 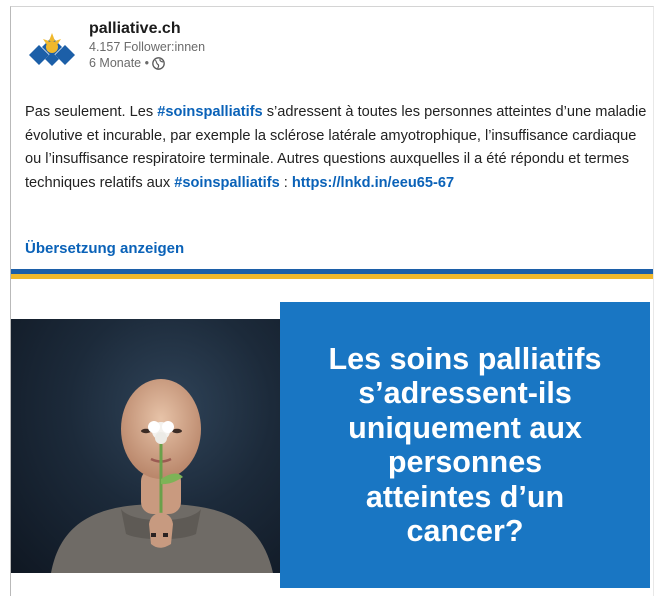 What do you see at coordinates (373, 183) in the screenshot?
I see `external-link: https://lnkd.in/eeu65-67` at bounding box center [373, 183].